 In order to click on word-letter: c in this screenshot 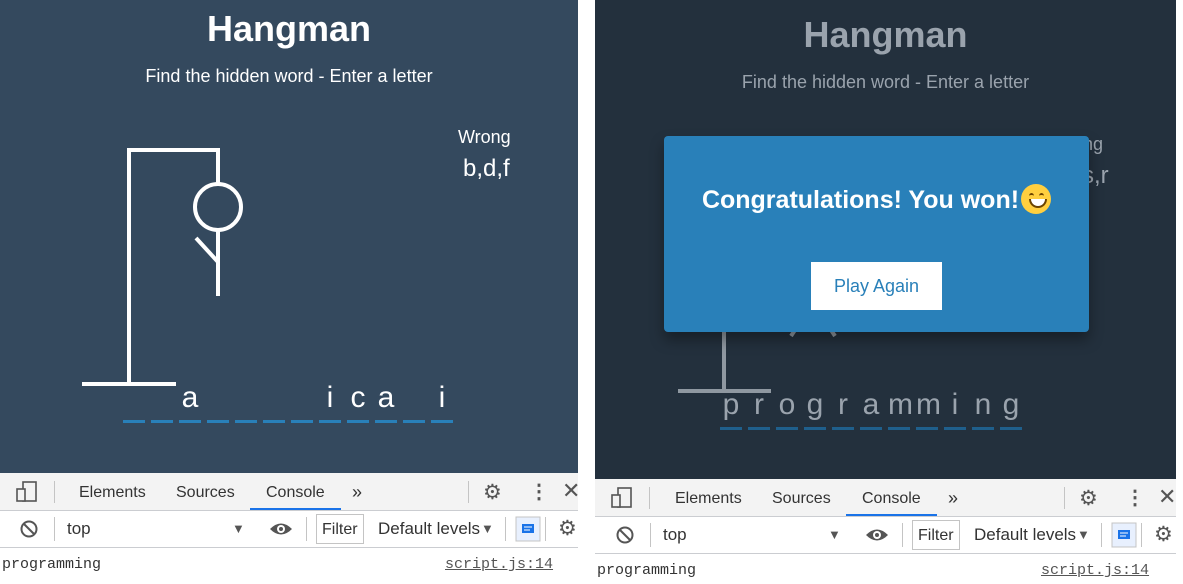, I will do `click(358, 401)`.